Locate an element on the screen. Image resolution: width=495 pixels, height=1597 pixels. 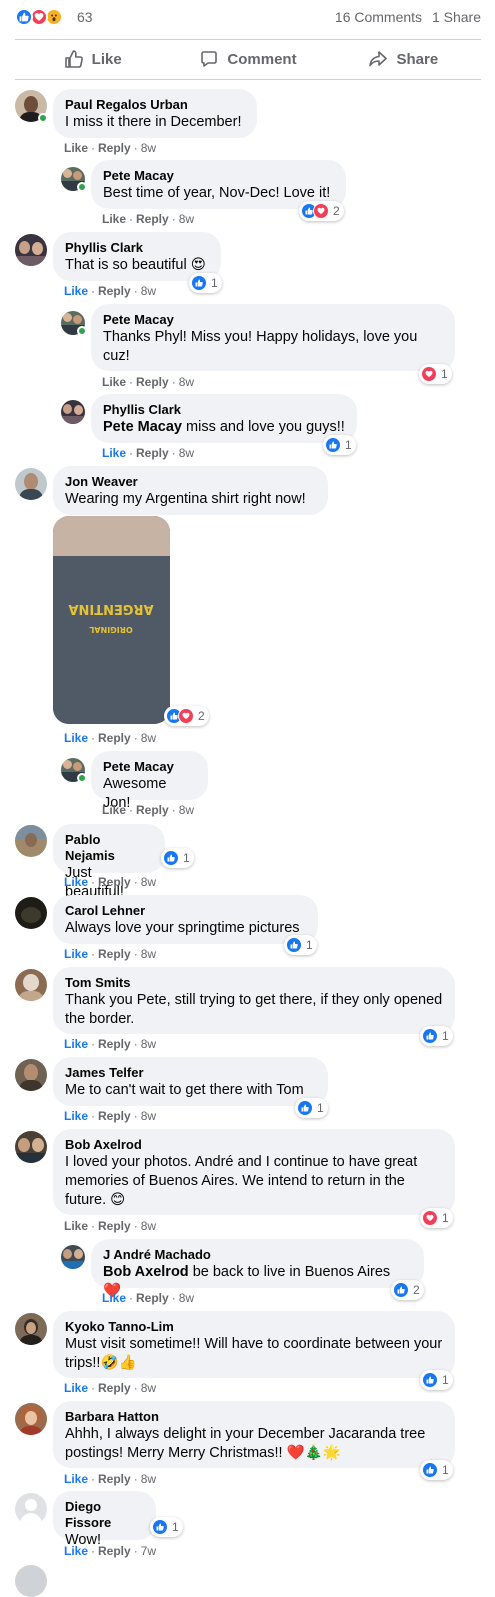
comment-author: Kyoko Tanno-Lim is located at coordinates (254, 1327).